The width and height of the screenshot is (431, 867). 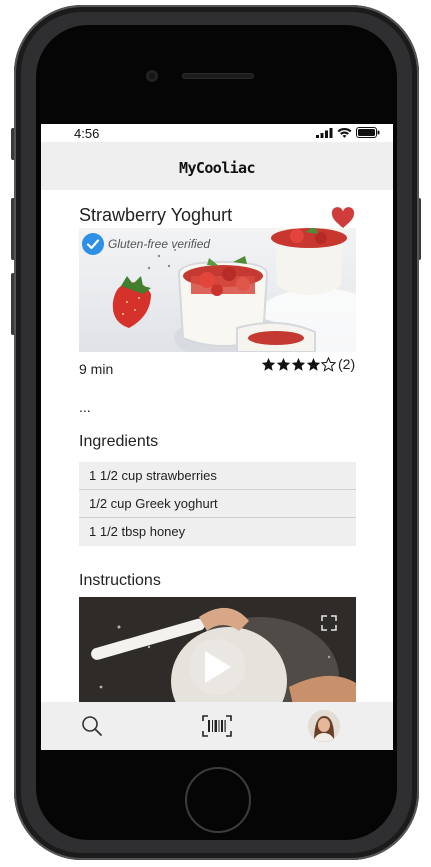 I want to click on verified-check-icon, so click(x=93, y=244).